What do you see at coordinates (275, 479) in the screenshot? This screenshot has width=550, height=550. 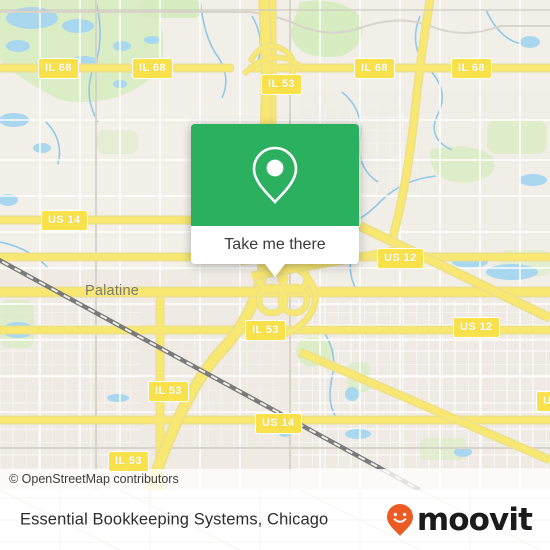 I see `osm-attribution: © OpenStreetMap contributors` at bounding box center [275, 479].